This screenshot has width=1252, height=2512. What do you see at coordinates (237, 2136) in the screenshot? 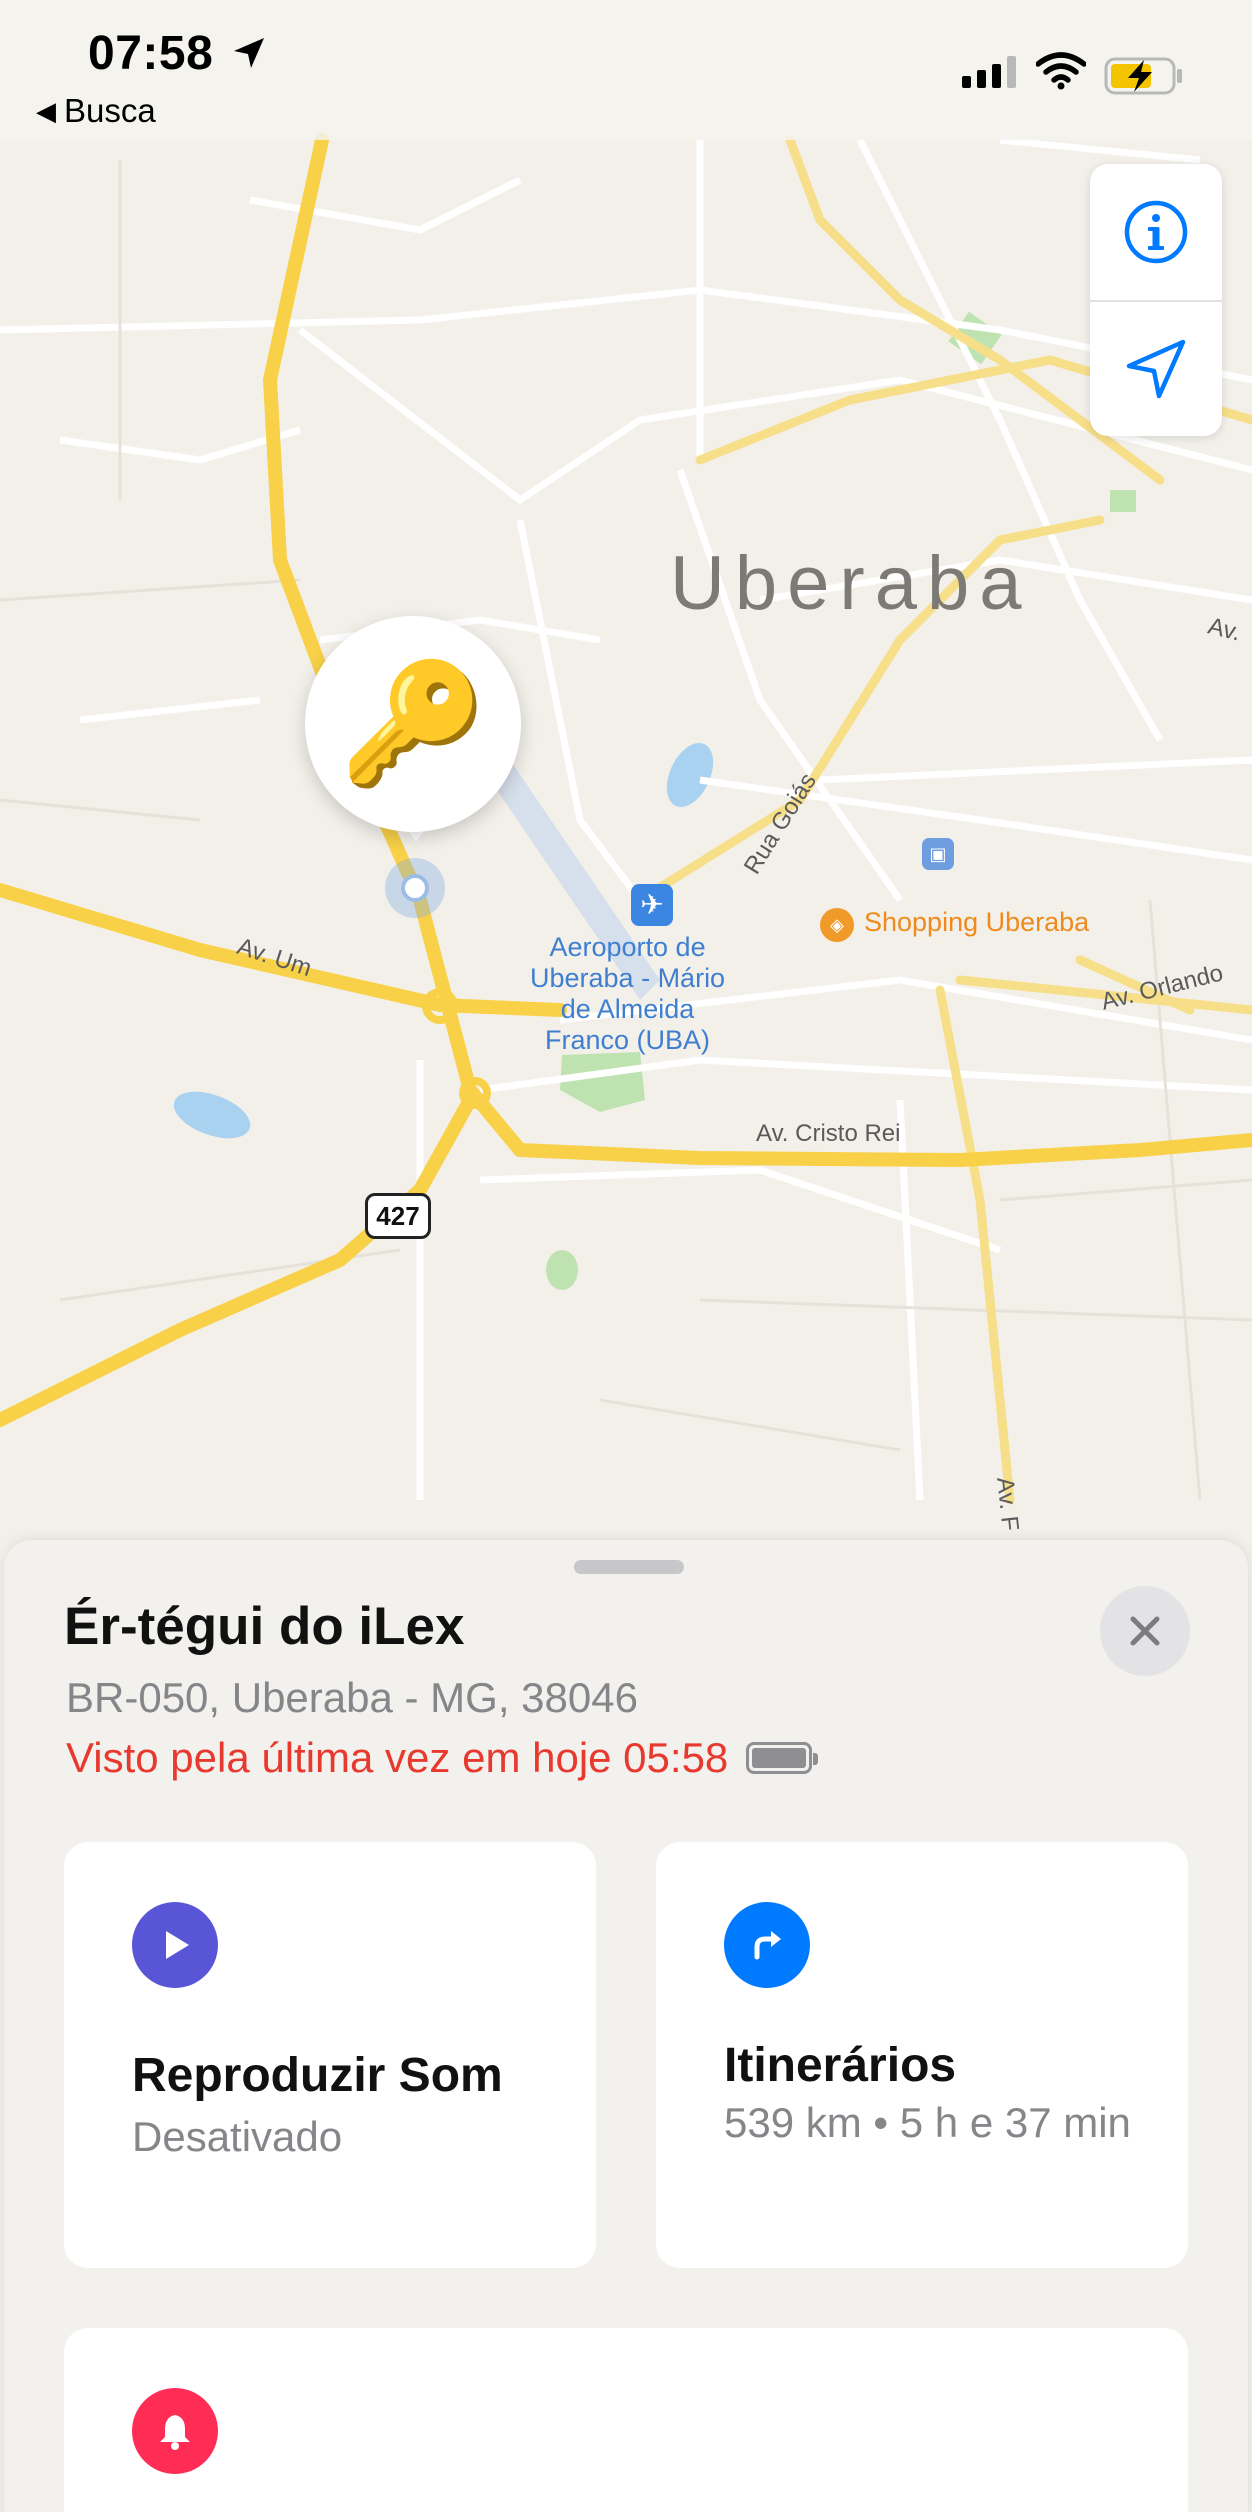
I see `play-sound-status: Desativado` at bounding box center [237, 2136].